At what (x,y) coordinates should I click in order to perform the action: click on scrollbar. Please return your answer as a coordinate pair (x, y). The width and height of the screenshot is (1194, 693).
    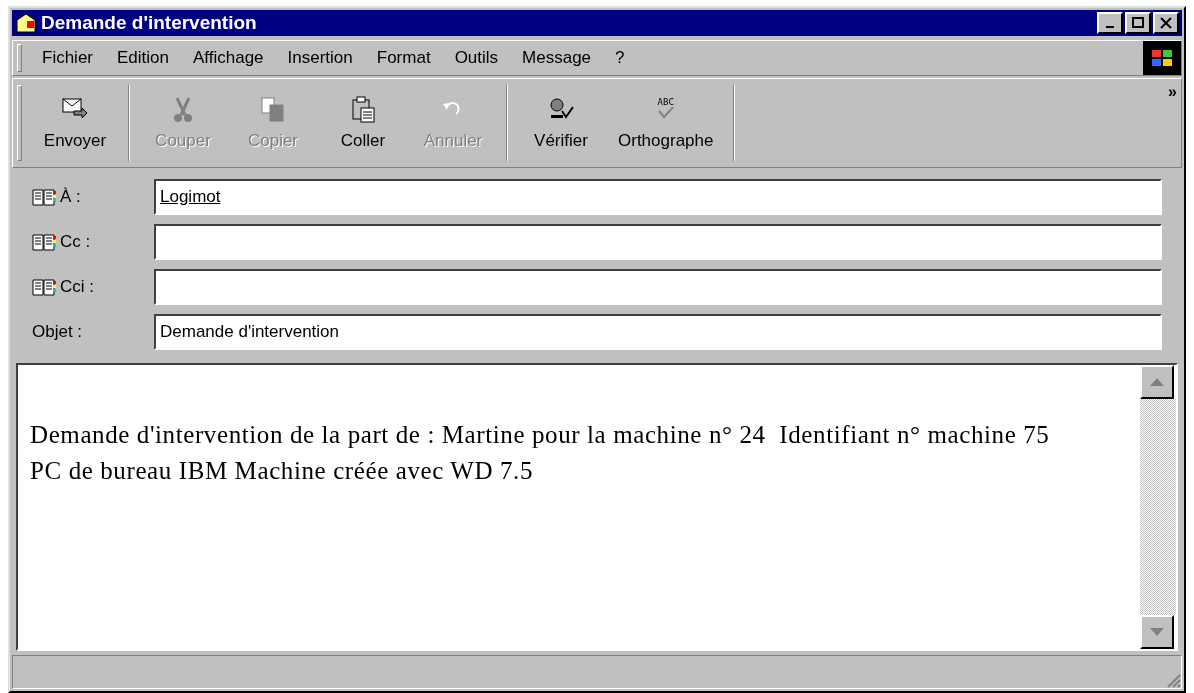
    Looking at the image, I should click on (1158, 507).